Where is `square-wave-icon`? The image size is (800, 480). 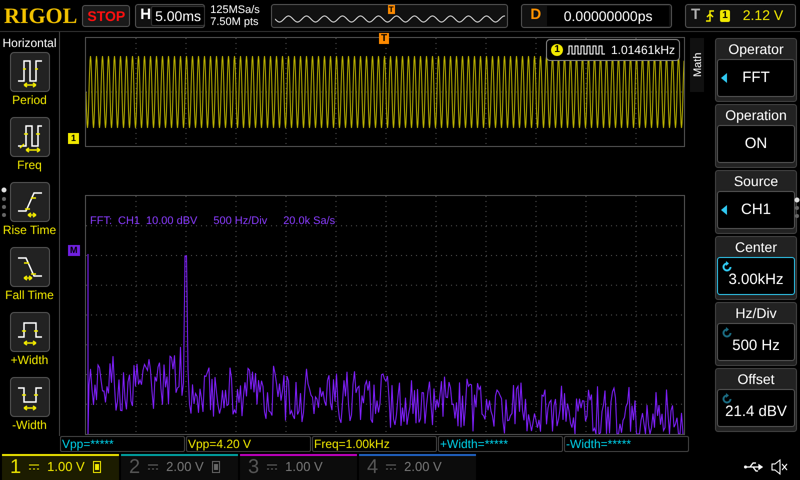
square-wave-icon is located at coordinates (586, 50).